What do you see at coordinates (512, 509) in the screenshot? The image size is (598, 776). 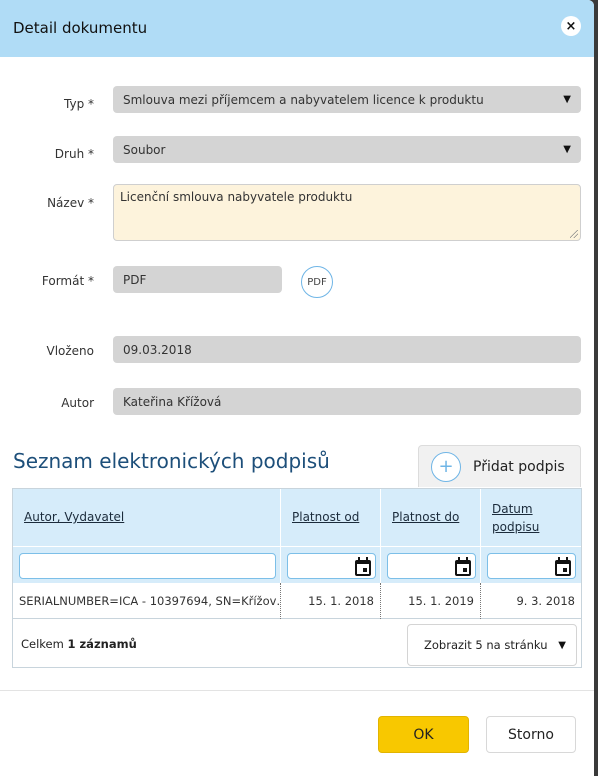 I see `signed-header-line1: Datum` at bounding box center [512, 509].